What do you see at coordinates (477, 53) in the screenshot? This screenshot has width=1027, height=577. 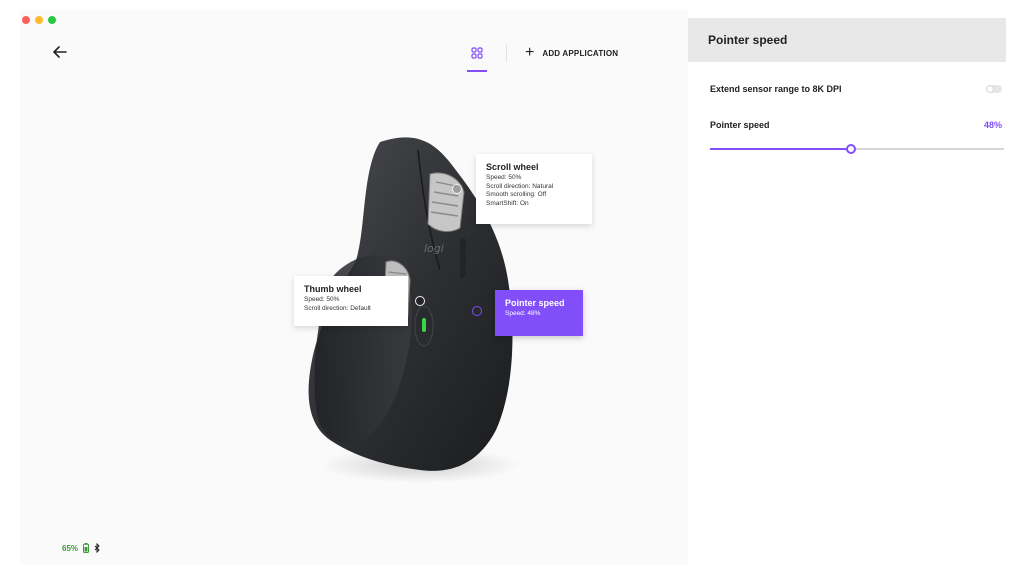 I see `app-grid-icon` at bounding box center [477, 53].